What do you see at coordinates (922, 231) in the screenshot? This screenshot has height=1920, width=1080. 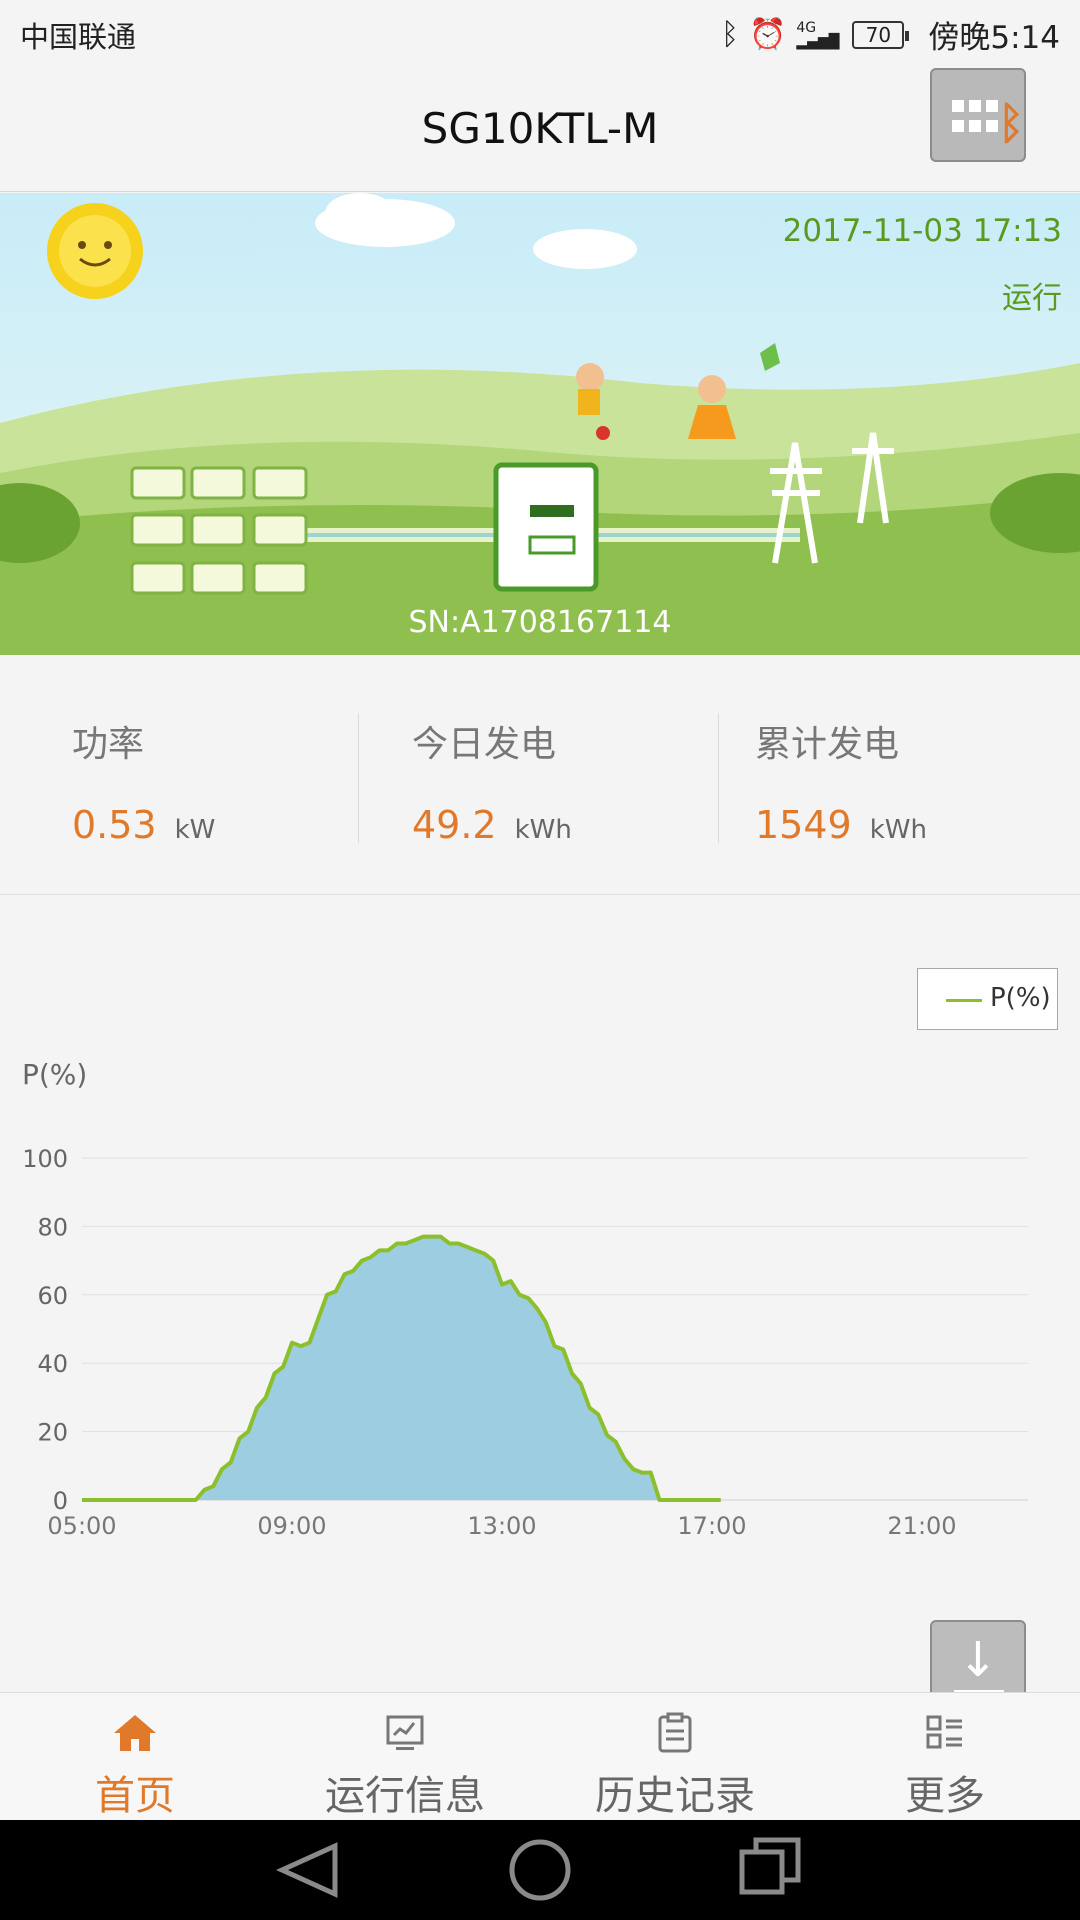 I see `banner-datetime: 2017-11-03 17:13` at bounding box center [922, 231].